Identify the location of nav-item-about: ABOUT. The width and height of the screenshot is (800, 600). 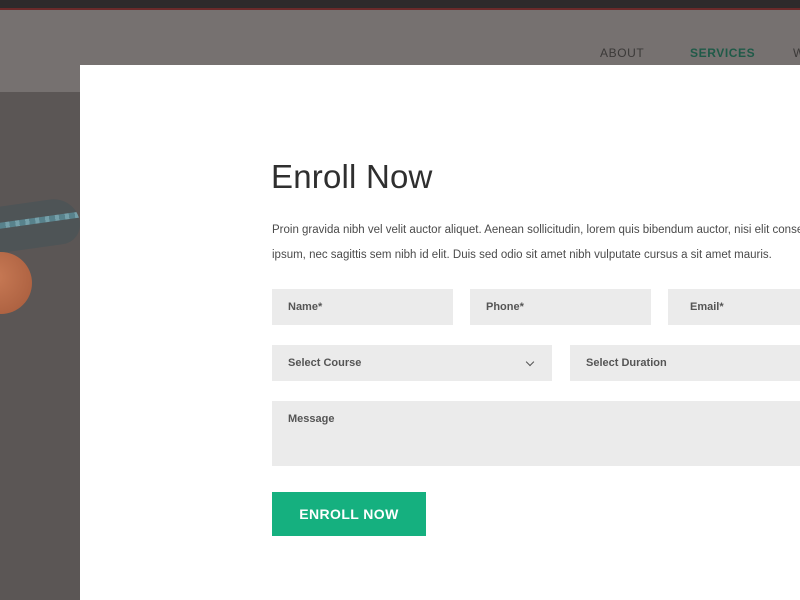
(622, 53).